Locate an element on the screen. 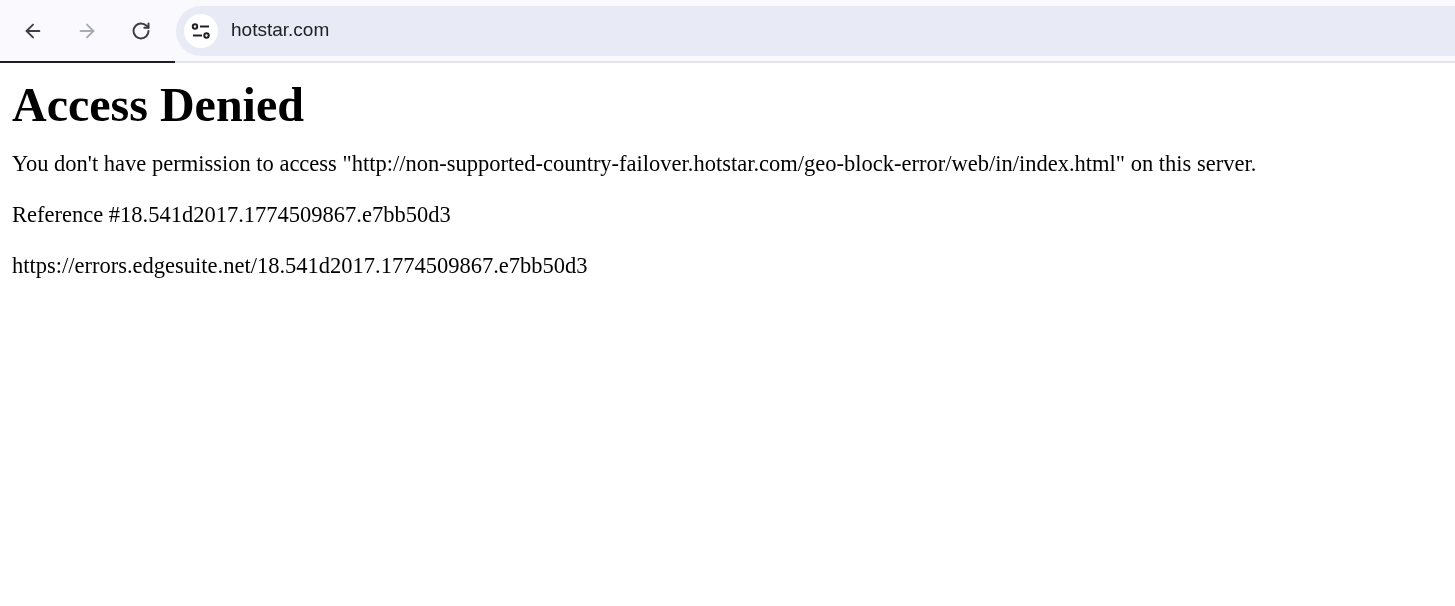  message-paragraph: Reference #18.541d2017.1774509867.e7bb50d3 is located at coordinates (231, 215).